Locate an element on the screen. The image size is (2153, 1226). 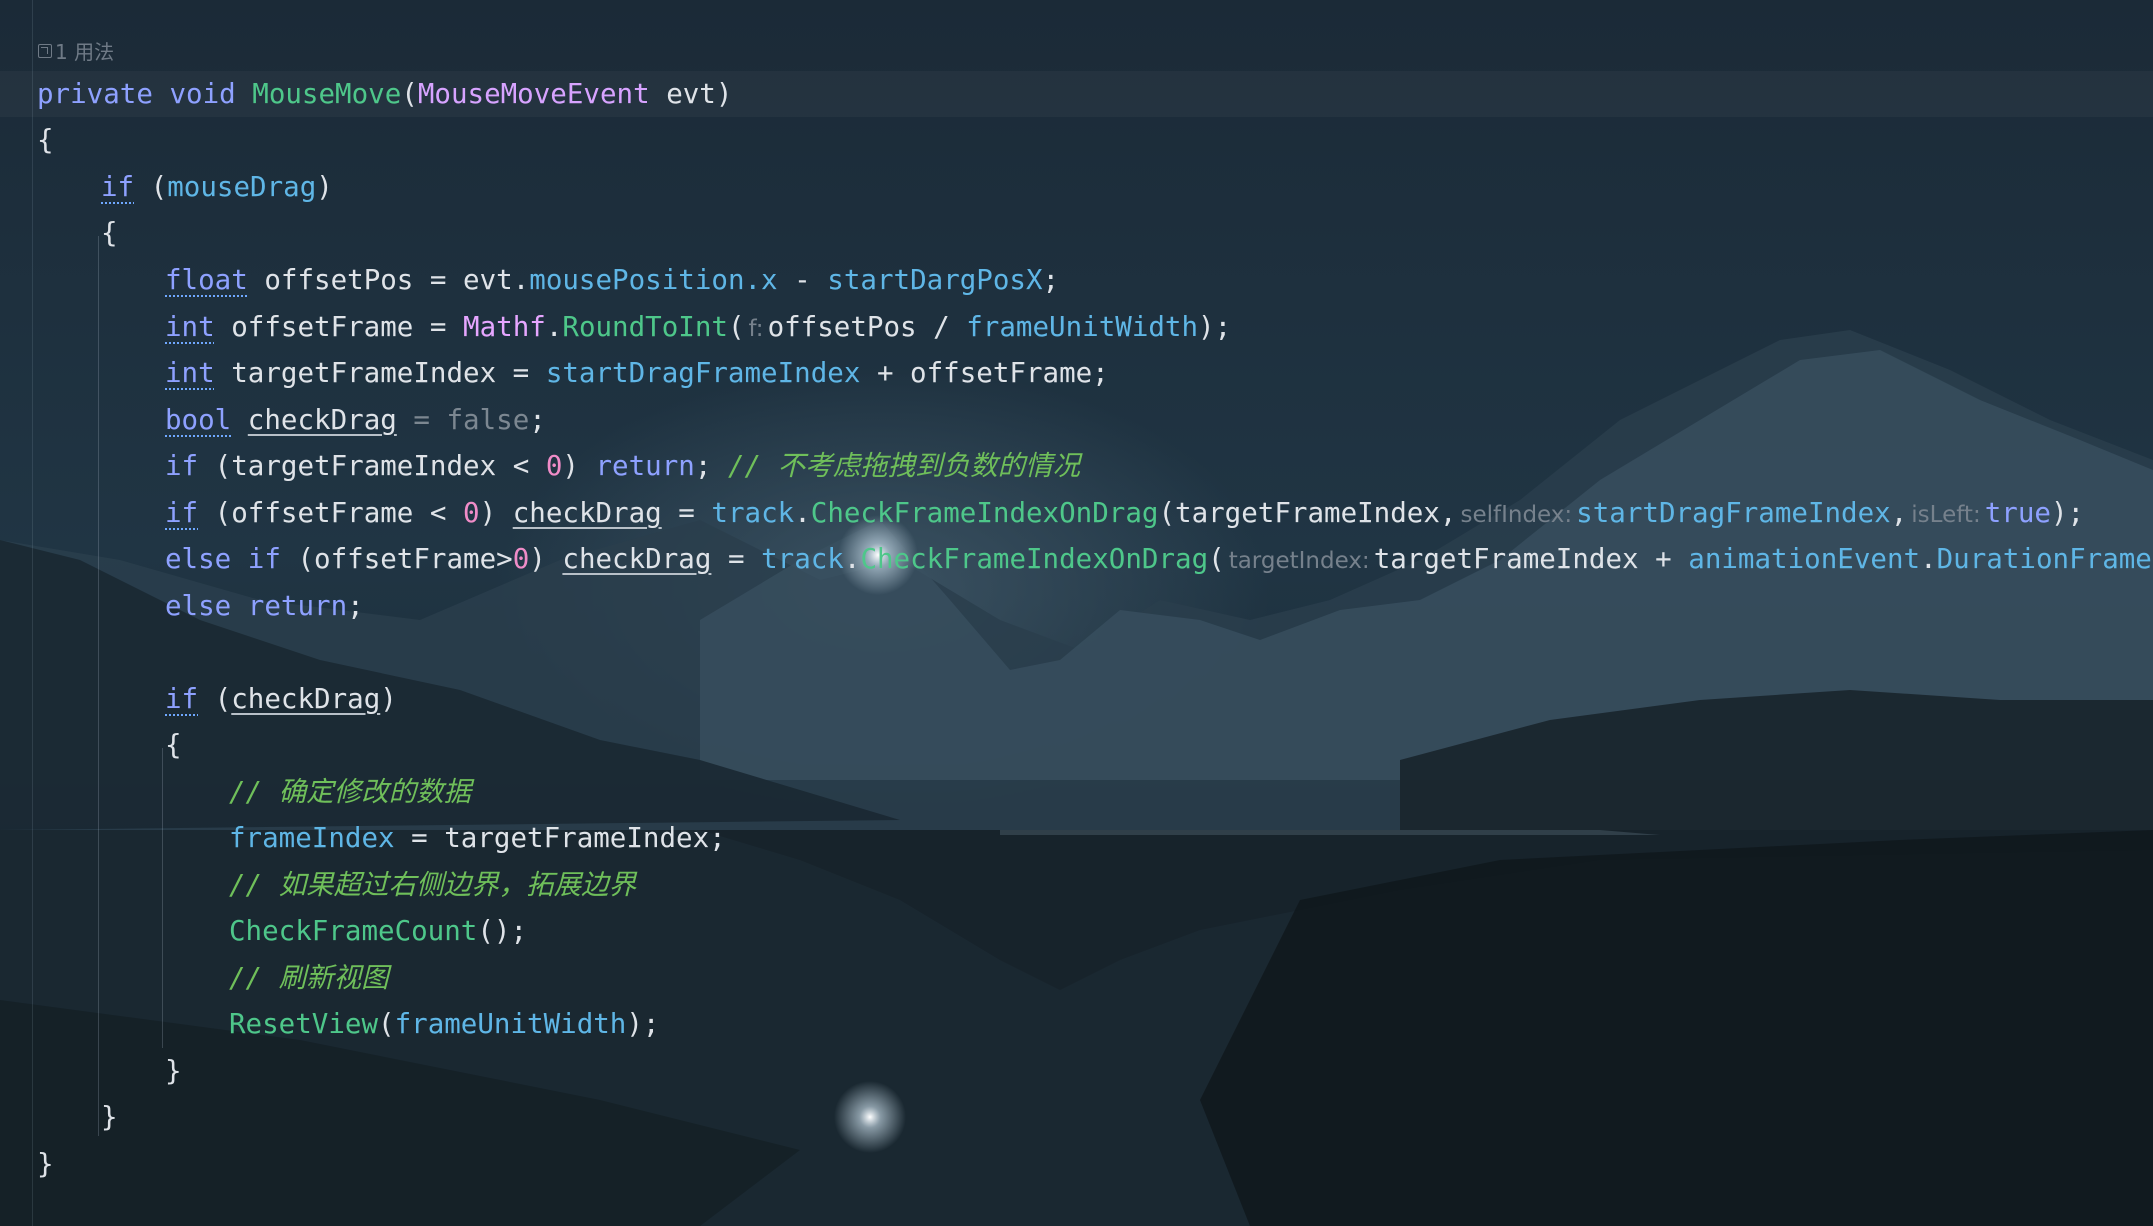
keyword: void is located at coordinates (202, 94).